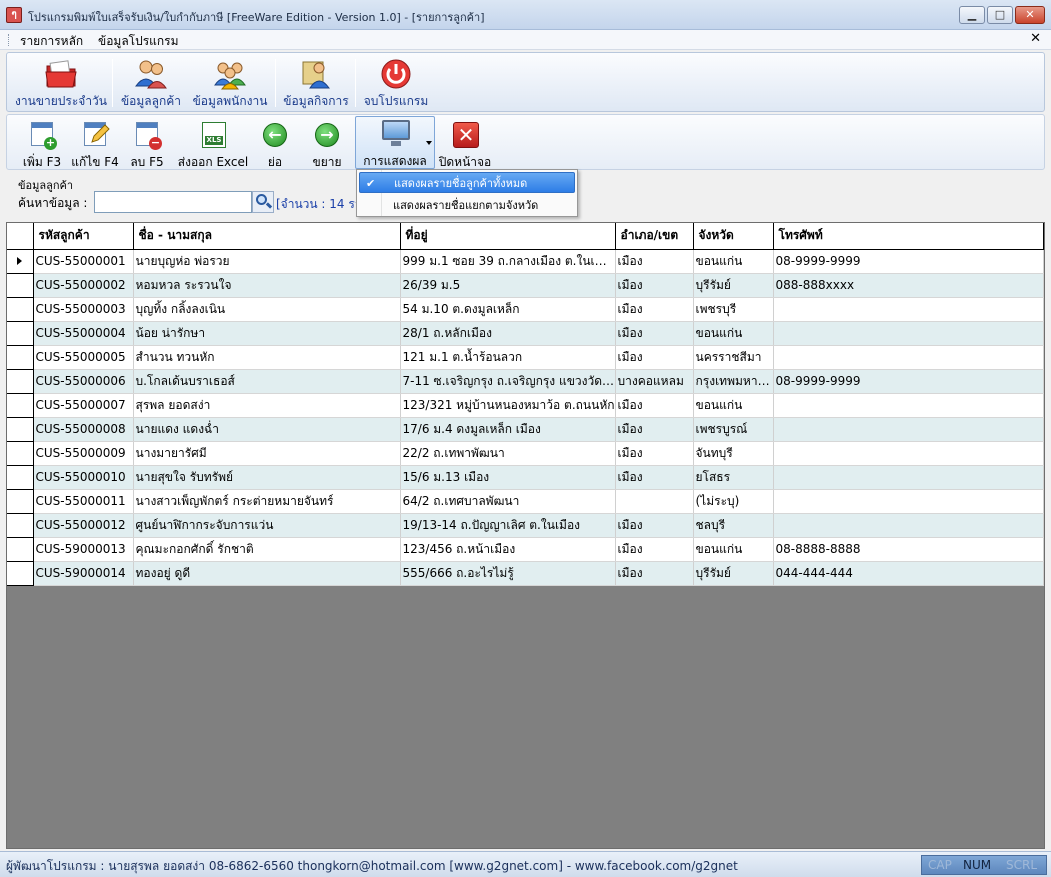 The image size is (1051, 877). Describe the element at coordinates (467, 205) in the screenshot. I see `menu-show-by-province: แสดงผลรายชื่อแยกตามจังหวัด` at that location.